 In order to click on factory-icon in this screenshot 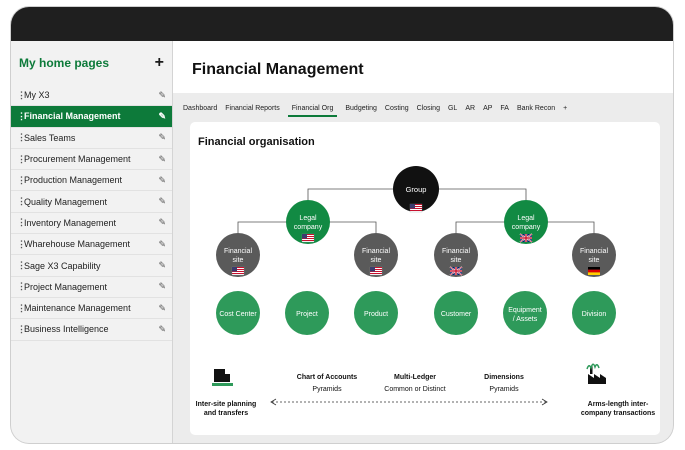, I will do `click(597, 379)`.